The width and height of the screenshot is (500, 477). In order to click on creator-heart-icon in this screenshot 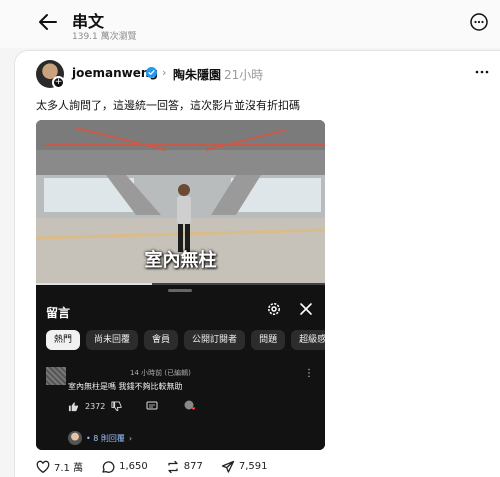, I will do `click(190, 405)`.